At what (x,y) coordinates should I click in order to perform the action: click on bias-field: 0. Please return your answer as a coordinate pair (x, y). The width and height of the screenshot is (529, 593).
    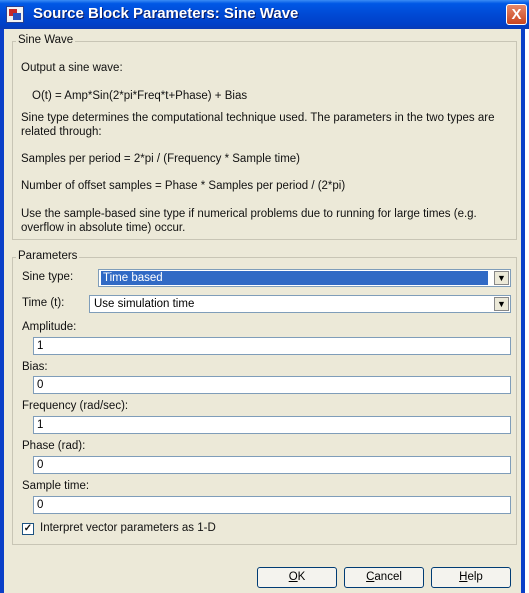
    Looking at the image, I should click on (272, 385).